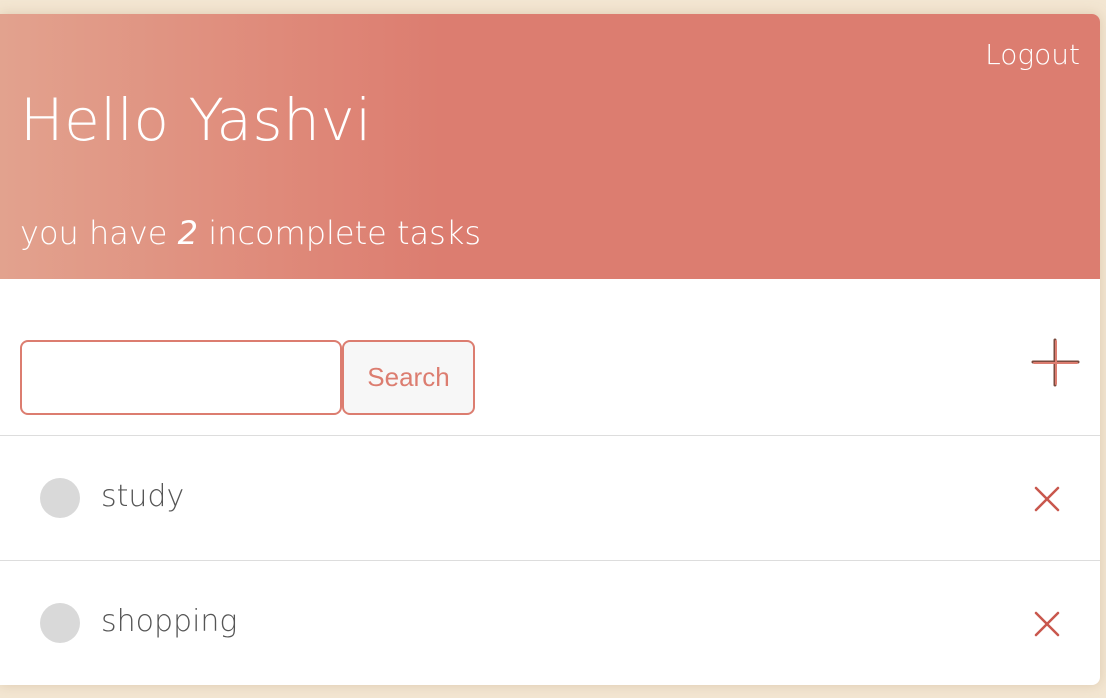  Describe the element at coordinates (169, 621) in the screenshot. I see `task-label: shopping` at that location.